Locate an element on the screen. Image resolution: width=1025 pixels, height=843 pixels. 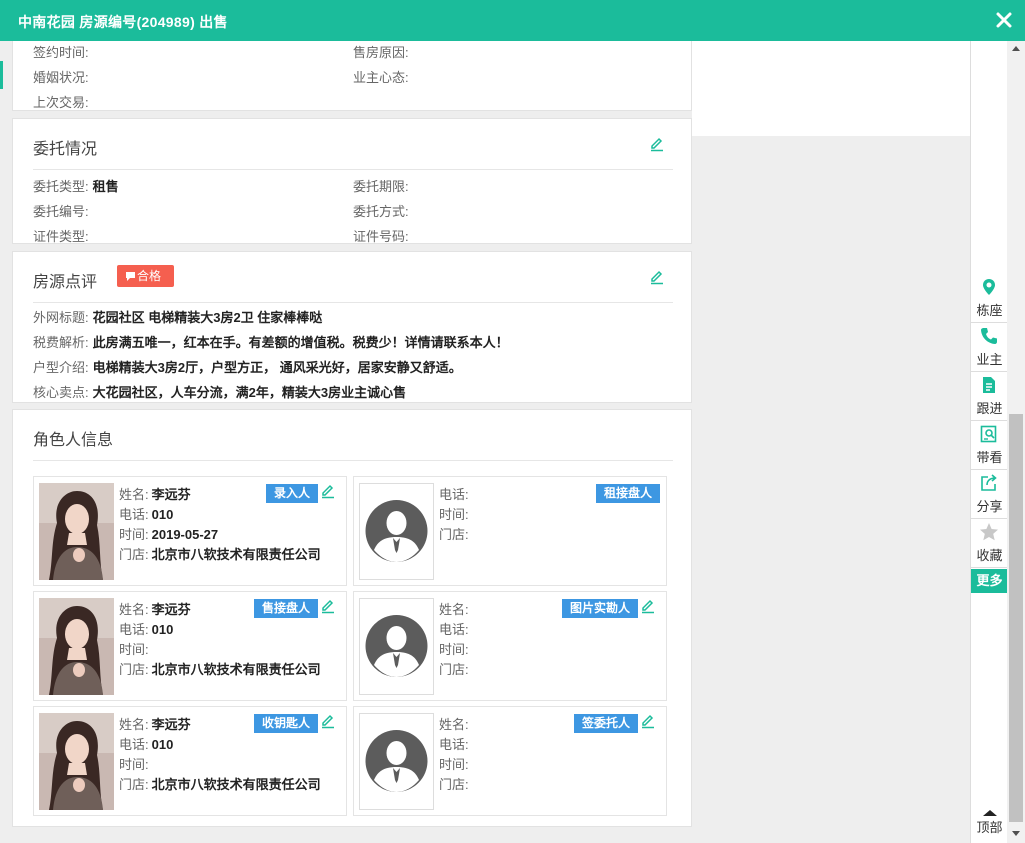
review-title: 房源点评 is located at coordinates (65, 282).